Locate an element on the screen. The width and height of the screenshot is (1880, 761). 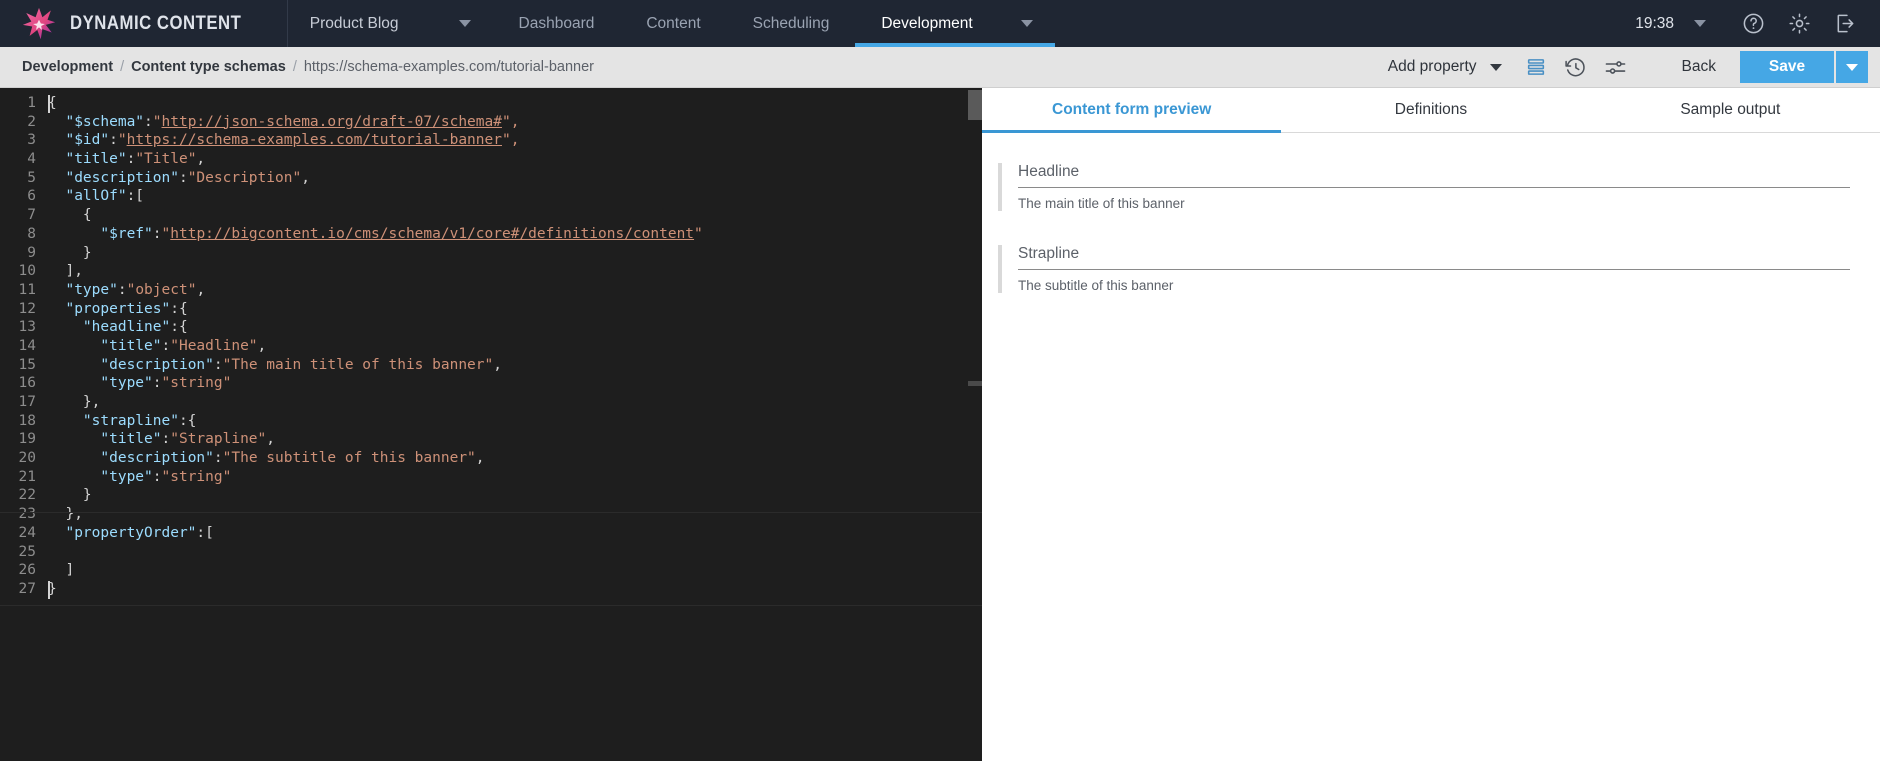
field-body: Strapline The subtitle of this banner is located at coordinates (1434, 269).